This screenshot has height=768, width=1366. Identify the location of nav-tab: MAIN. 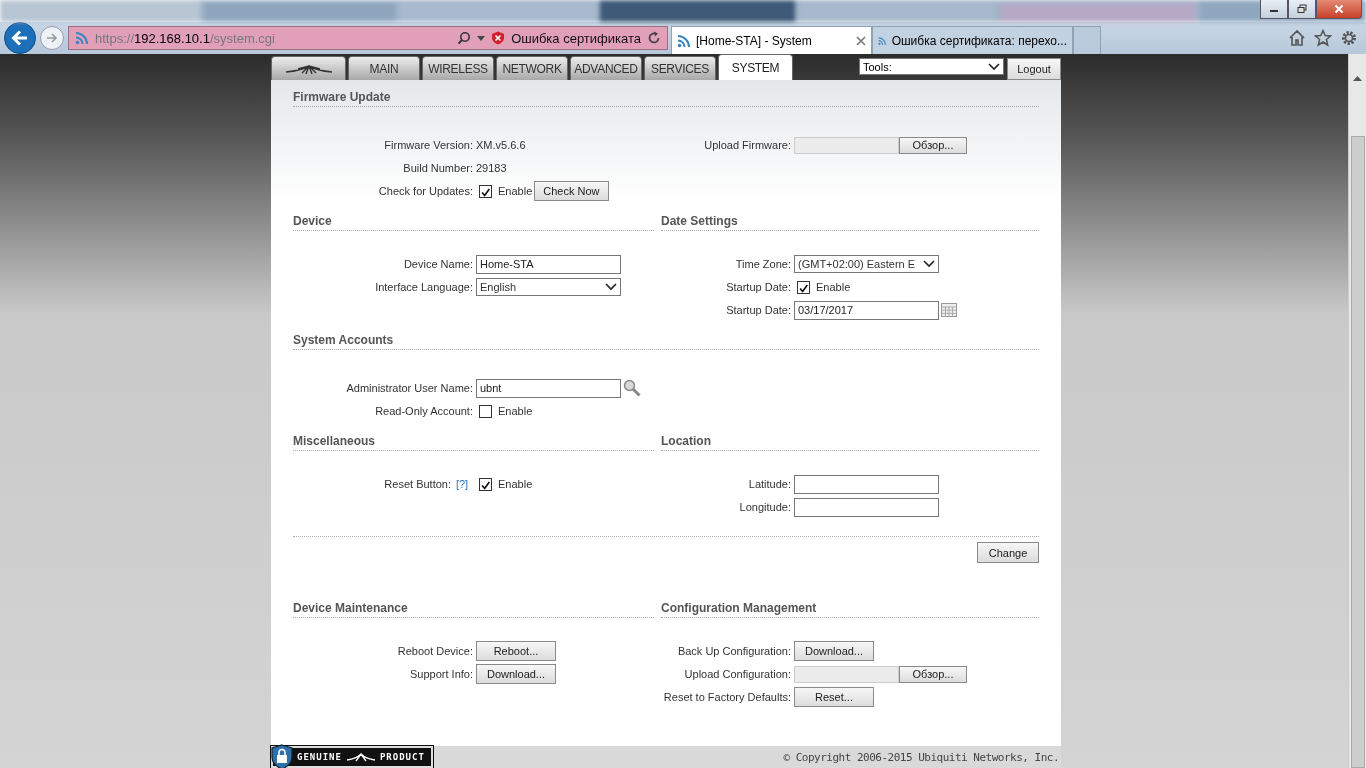
(384, 68).